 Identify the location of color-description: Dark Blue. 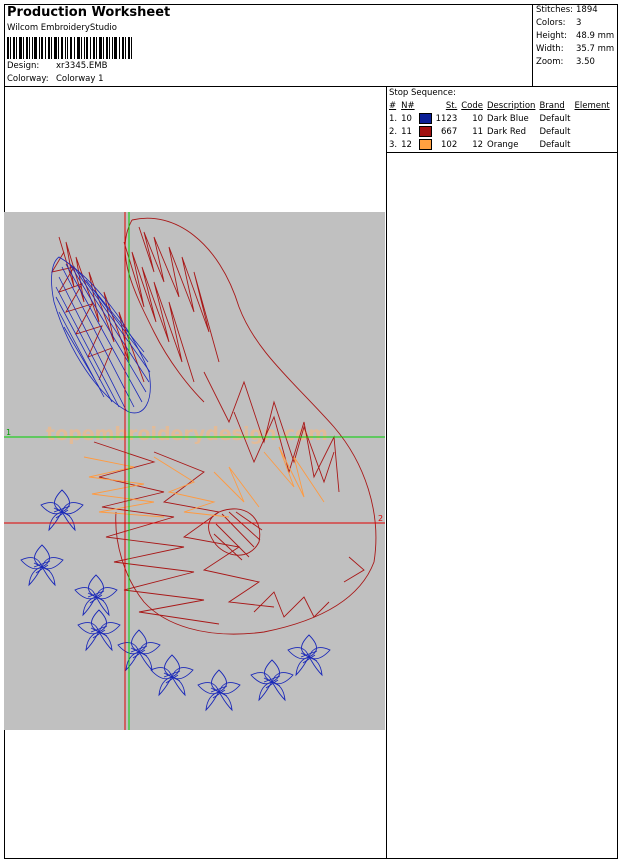
(508, 118).